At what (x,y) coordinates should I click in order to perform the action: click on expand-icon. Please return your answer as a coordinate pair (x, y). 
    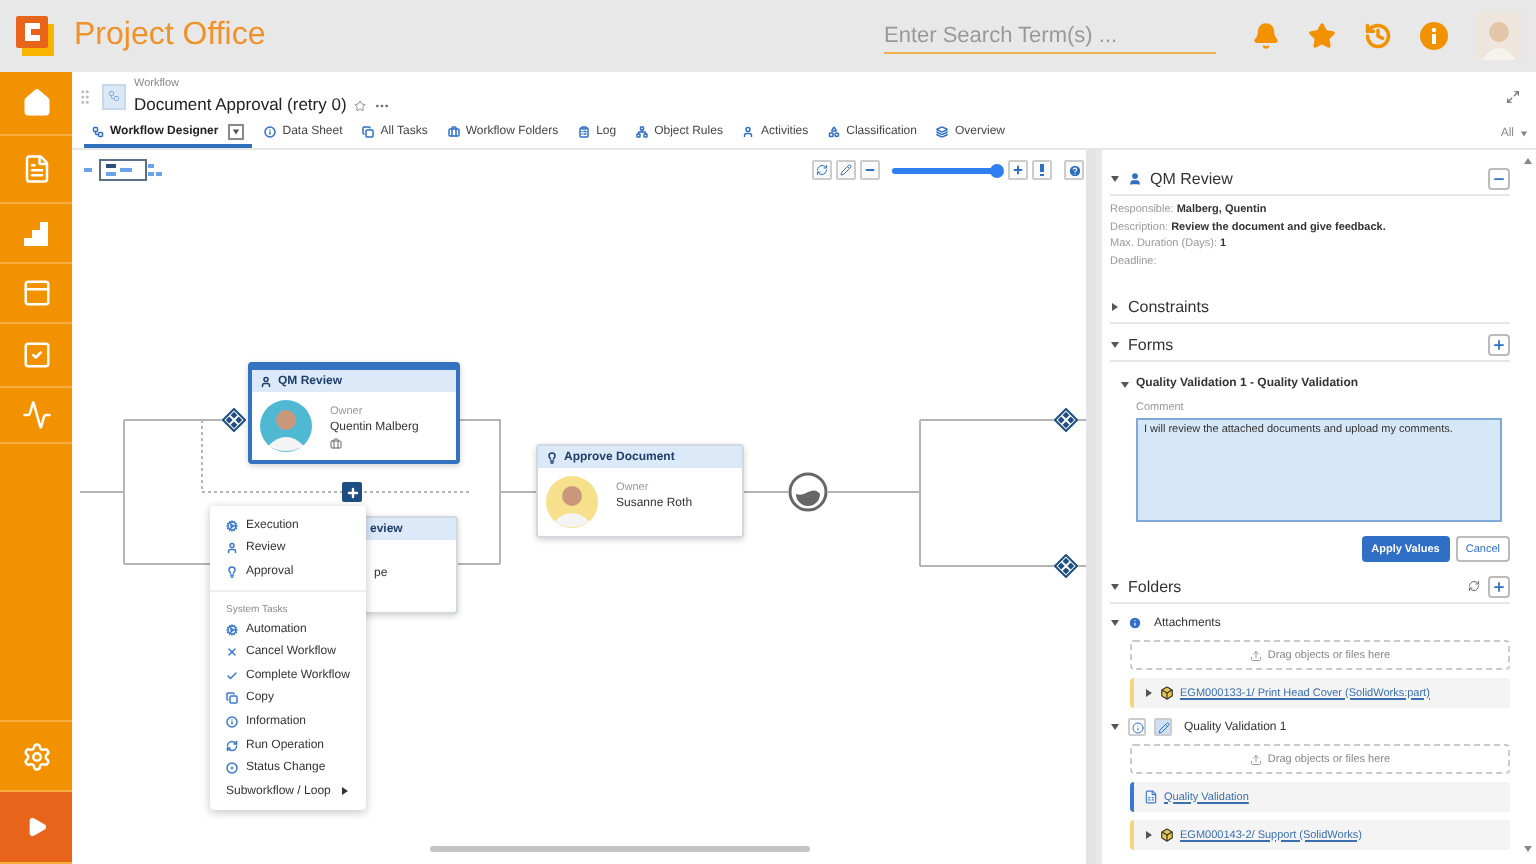
    Looking at the image, I should click on (36, 827).